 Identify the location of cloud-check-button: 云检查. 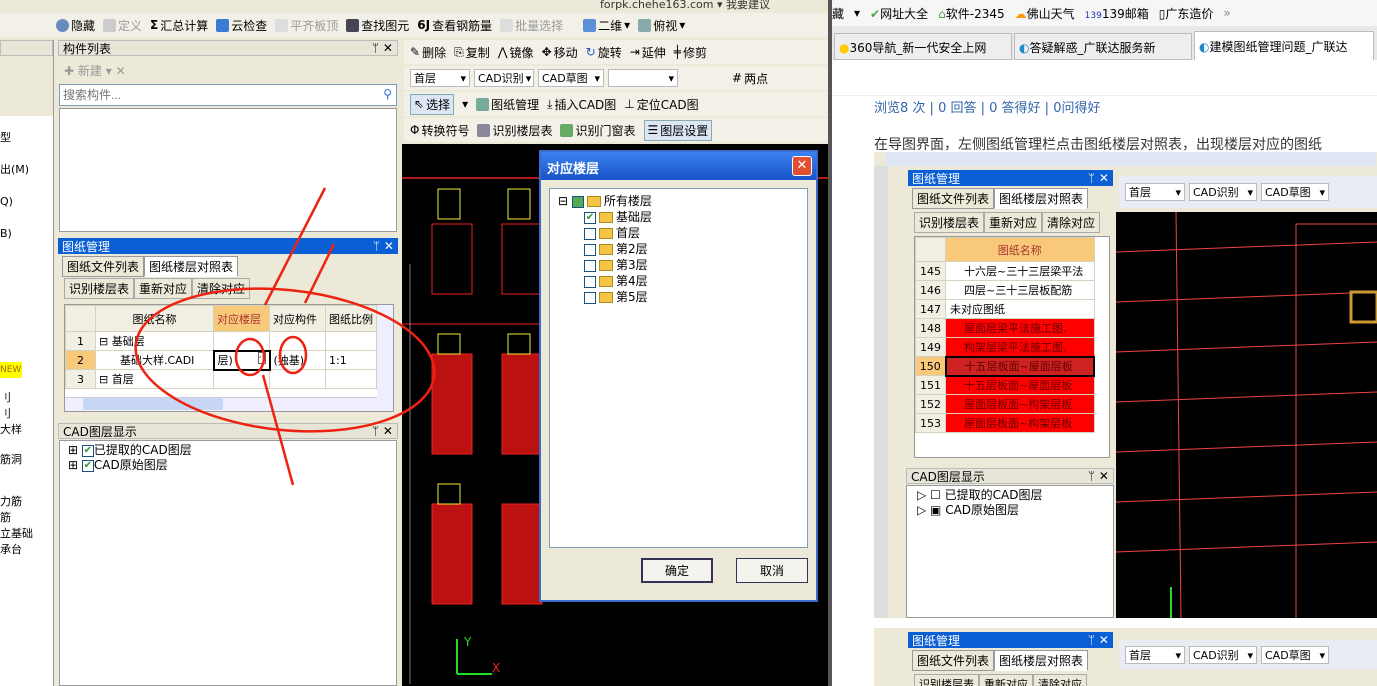
(241, 25).